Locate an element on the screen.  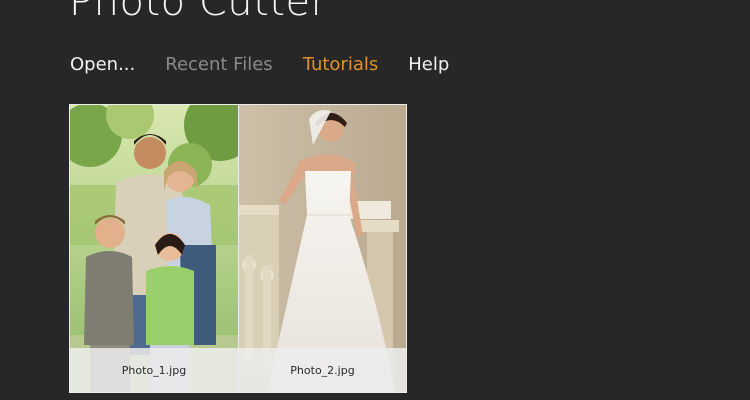
main-nav: Open... Recent Files Tutorials Help is located at coordinates (274, 65).